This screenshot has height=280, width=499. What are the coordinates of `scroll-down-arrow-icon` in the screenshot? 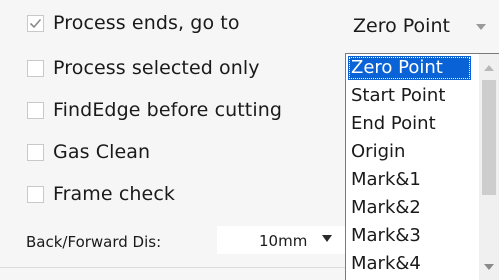 It's located at (489, 267).